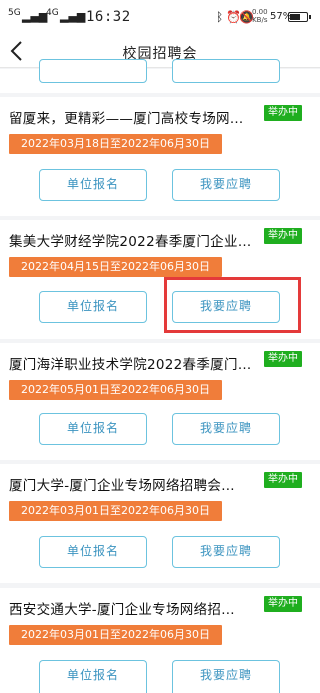  I want to click on network-speed-unit: KB/s, so click(260, 20).